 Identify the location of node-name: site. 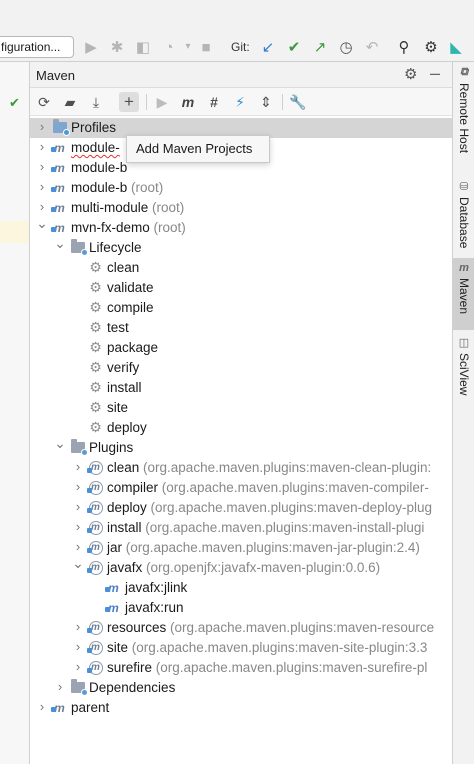
(118, 407).